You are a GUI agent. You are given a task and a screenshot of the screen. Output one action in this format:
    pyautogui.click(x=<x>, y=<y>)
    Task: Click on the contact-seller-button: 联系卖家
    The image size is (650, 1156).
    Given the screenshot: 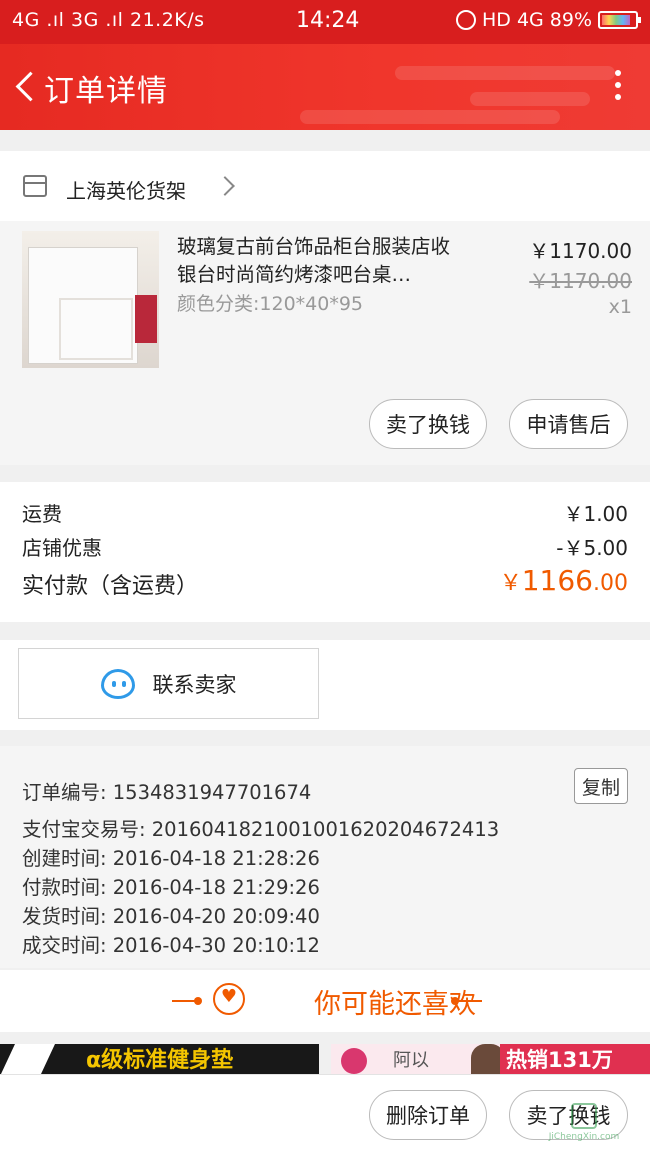 What is the action you would take?
    pyautogui.click(x=168, y=683)
    